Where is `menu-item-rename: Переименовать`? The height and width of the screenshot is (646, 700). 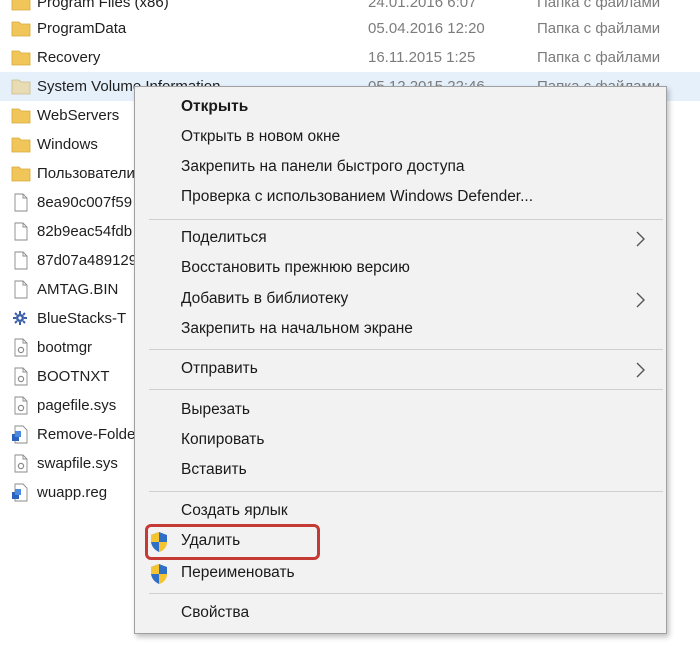
menu-item-rename: Переименовать is located at coordinates (400, 573).